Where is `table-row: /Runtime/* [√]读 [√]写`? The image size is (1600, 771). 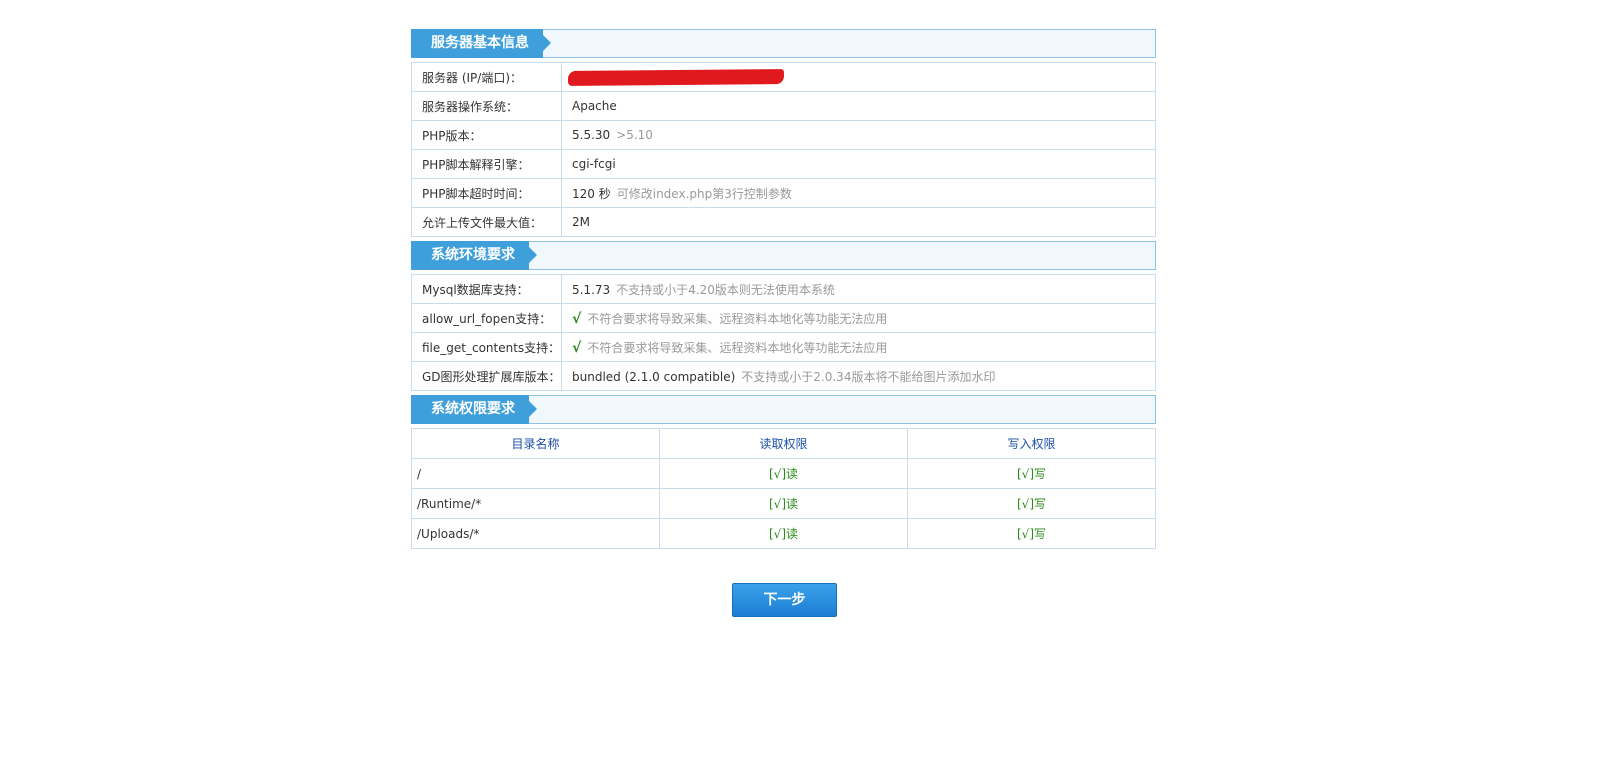 table-row: /Runtime/* [√]读 [√]写 is located at coordinates (783, 503).